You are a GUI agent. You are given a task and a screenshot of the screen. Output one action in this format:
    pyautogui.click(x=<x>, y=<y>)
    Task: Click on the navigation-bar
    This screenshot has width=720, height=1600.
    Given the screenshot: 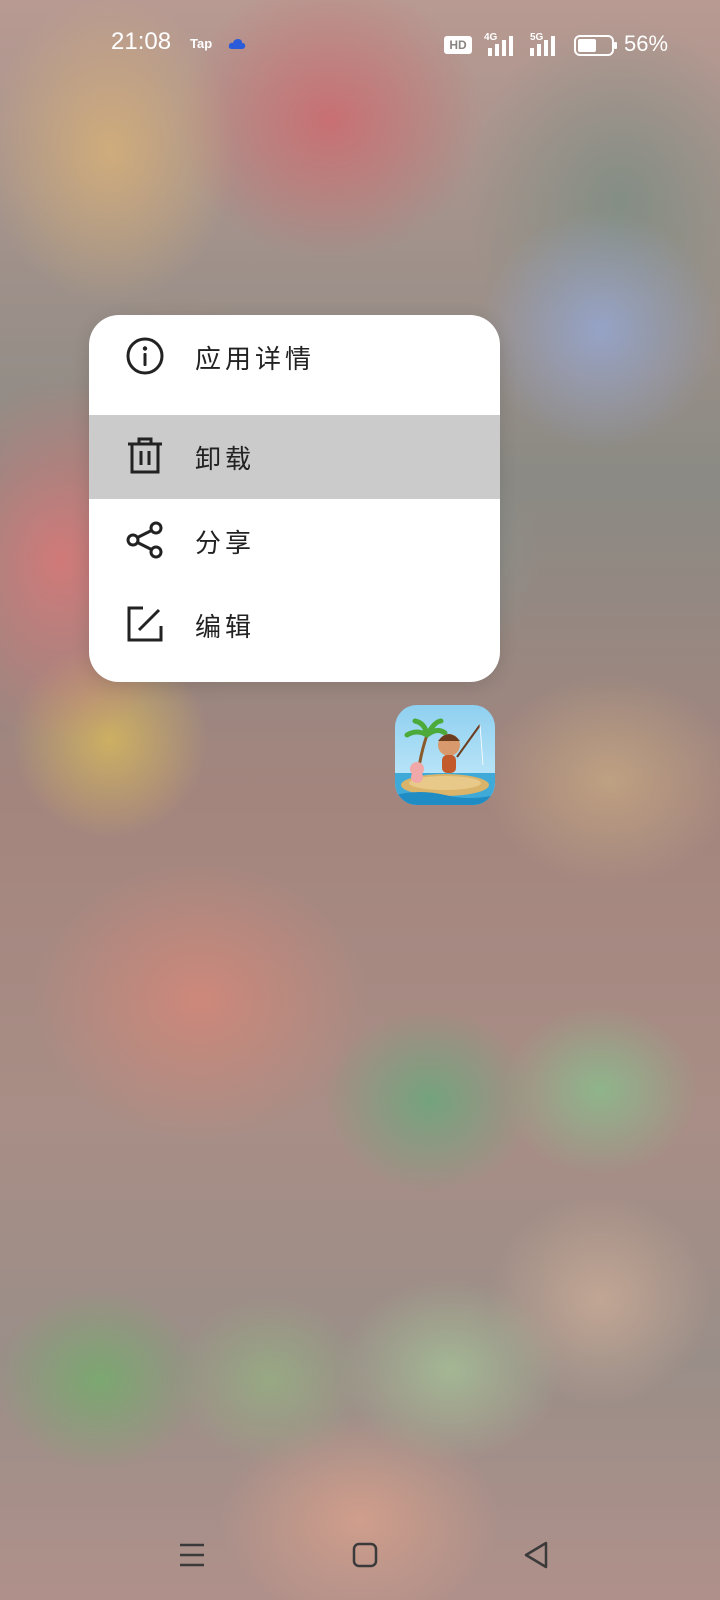 What is the action you would take?
    pyautogui.click(x=360, y=1555)
    